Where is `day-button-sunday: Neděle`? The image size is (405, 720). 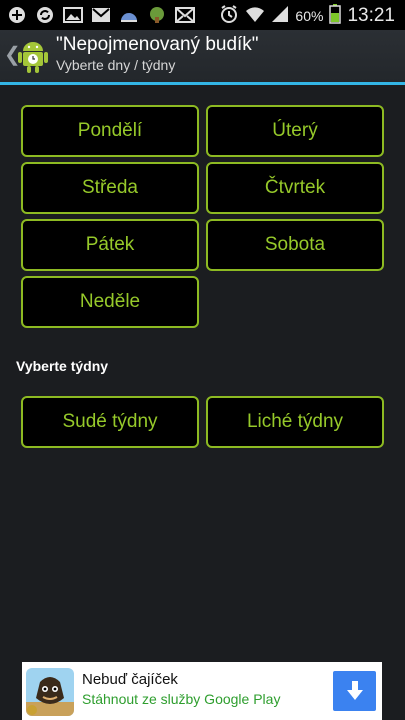
day-button-sunday: Neděle is located at coordinates (110, 302).